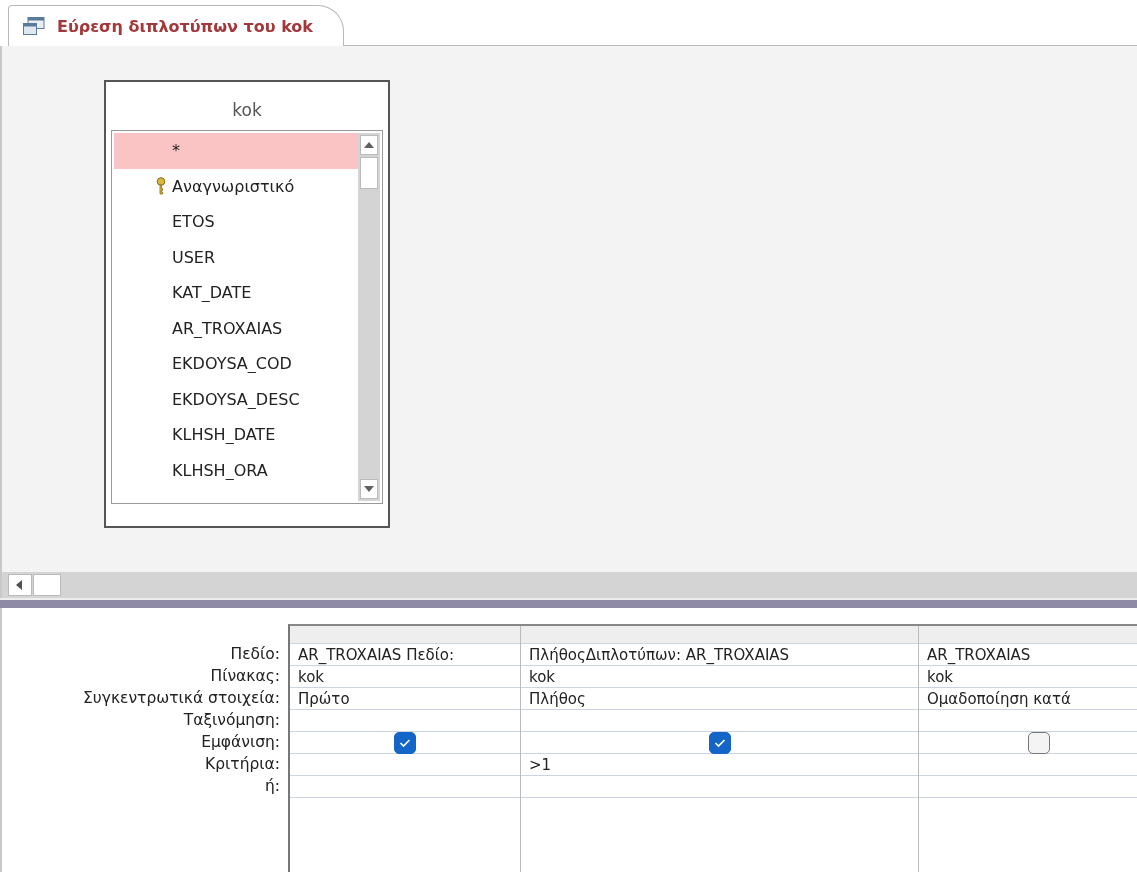 This screenshot has width=1137, height=872. What do you see at coordinates (236, 186) in the screenshot?
I see `field-list-item: Αναγνωριστικό` at bounding box center [236, 186].